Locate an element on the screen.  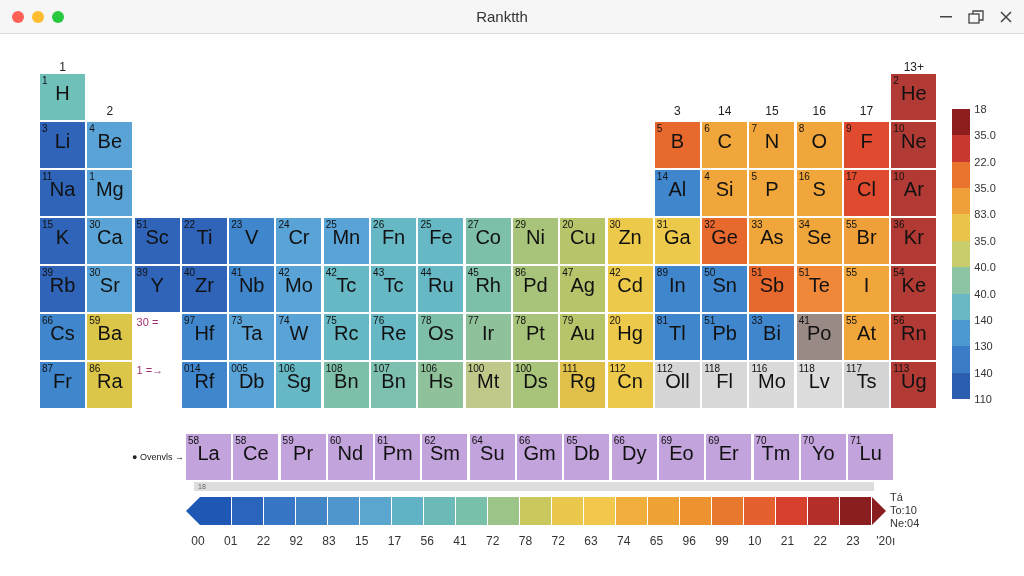
element-symbol: Be is located at coordinates (110, 141).